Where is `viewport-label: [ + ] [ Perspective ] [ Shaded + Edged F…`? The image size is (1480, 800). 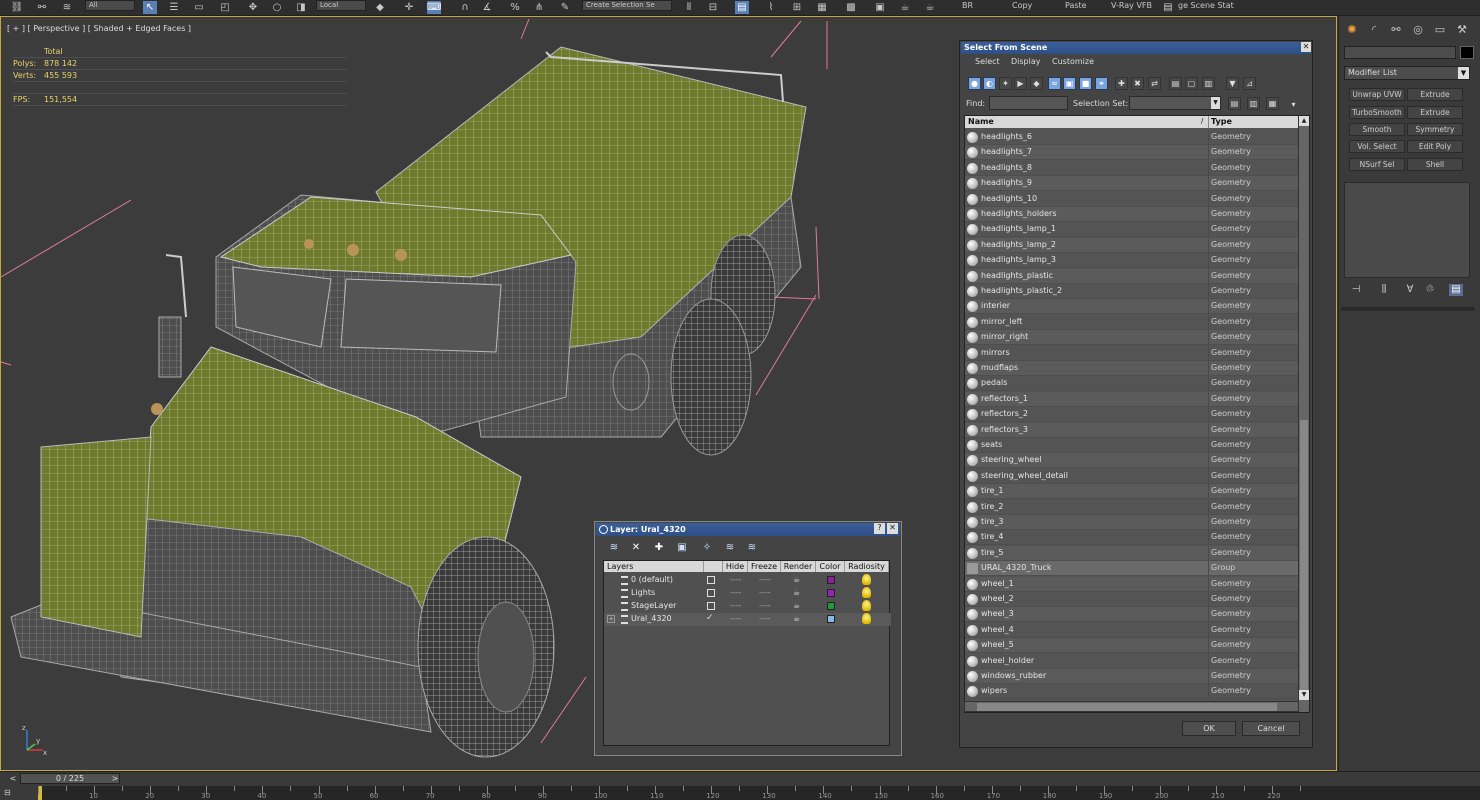
viewport-label: [ + ] [ Perspective ] [ Shaded + Edged F… is located at coordinates (99, 28).